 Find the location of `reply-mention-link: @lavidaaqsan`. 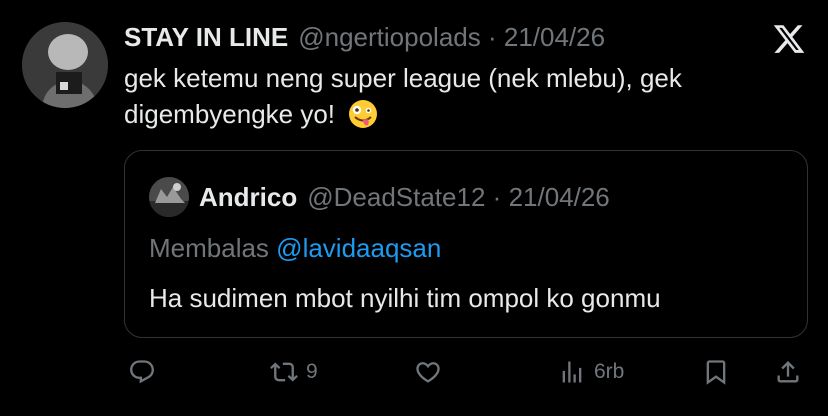

reply-mention-link: @lavidaaqsan is located at coordinates (358, 248).